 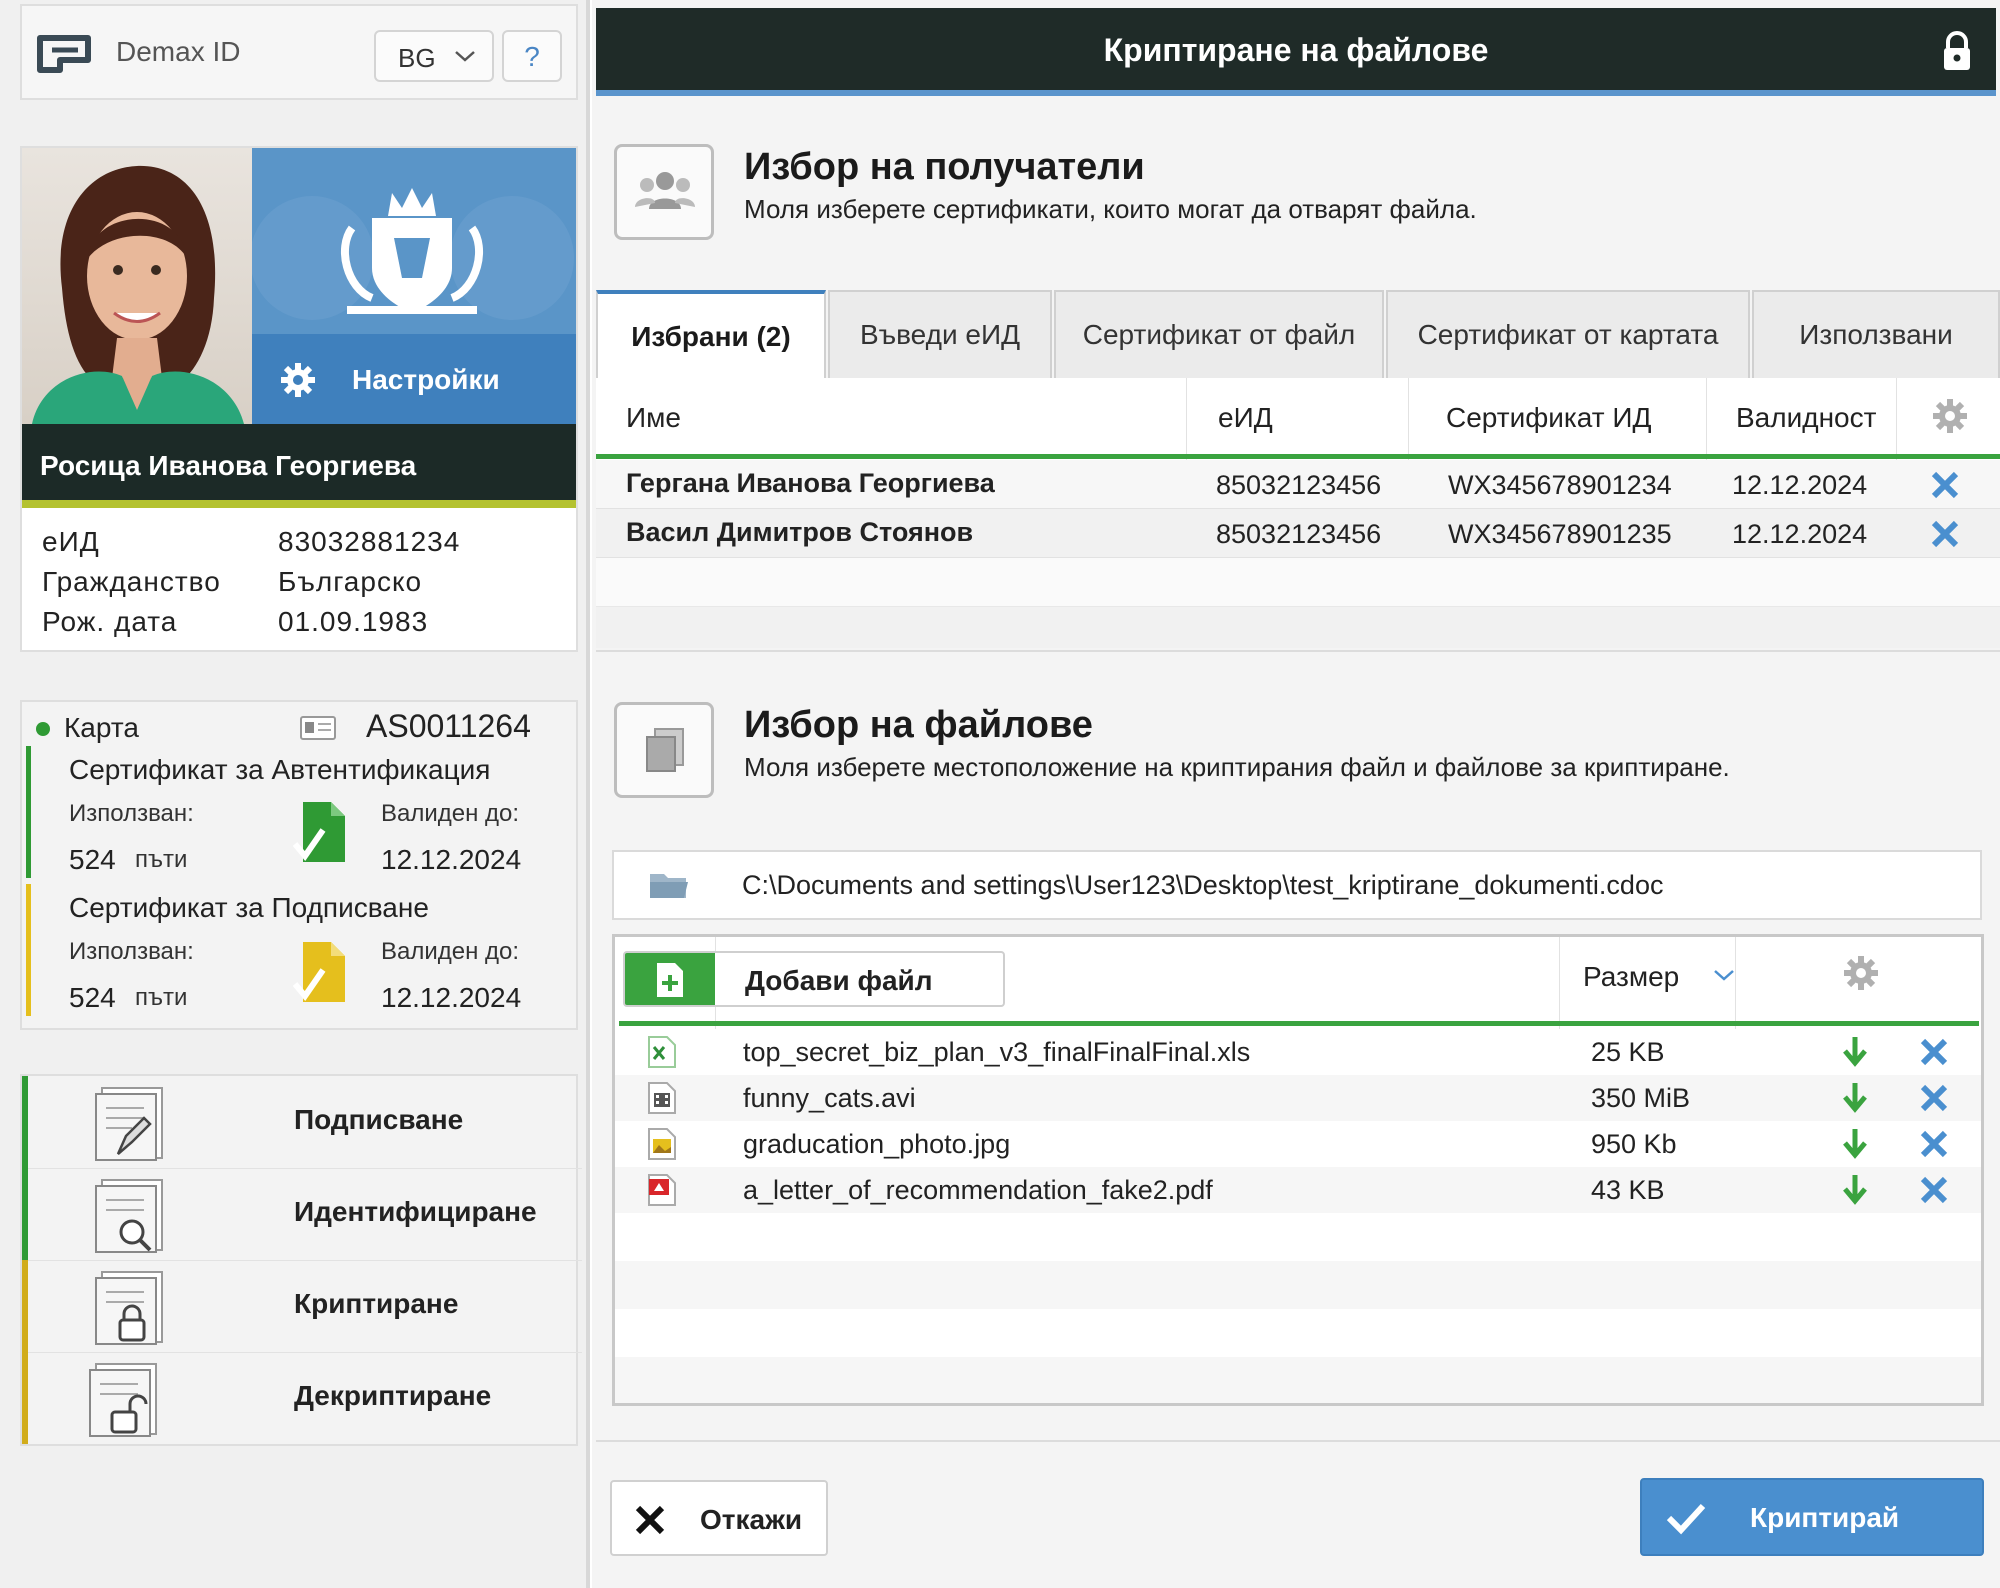 I want to click on app-name: Demax ID, so click(x=178, y=51).